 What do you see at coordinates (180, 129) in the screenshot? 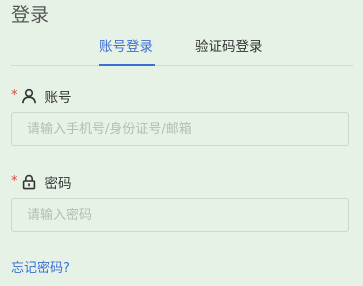
I see `account-input` at bounding box center [180, 129].